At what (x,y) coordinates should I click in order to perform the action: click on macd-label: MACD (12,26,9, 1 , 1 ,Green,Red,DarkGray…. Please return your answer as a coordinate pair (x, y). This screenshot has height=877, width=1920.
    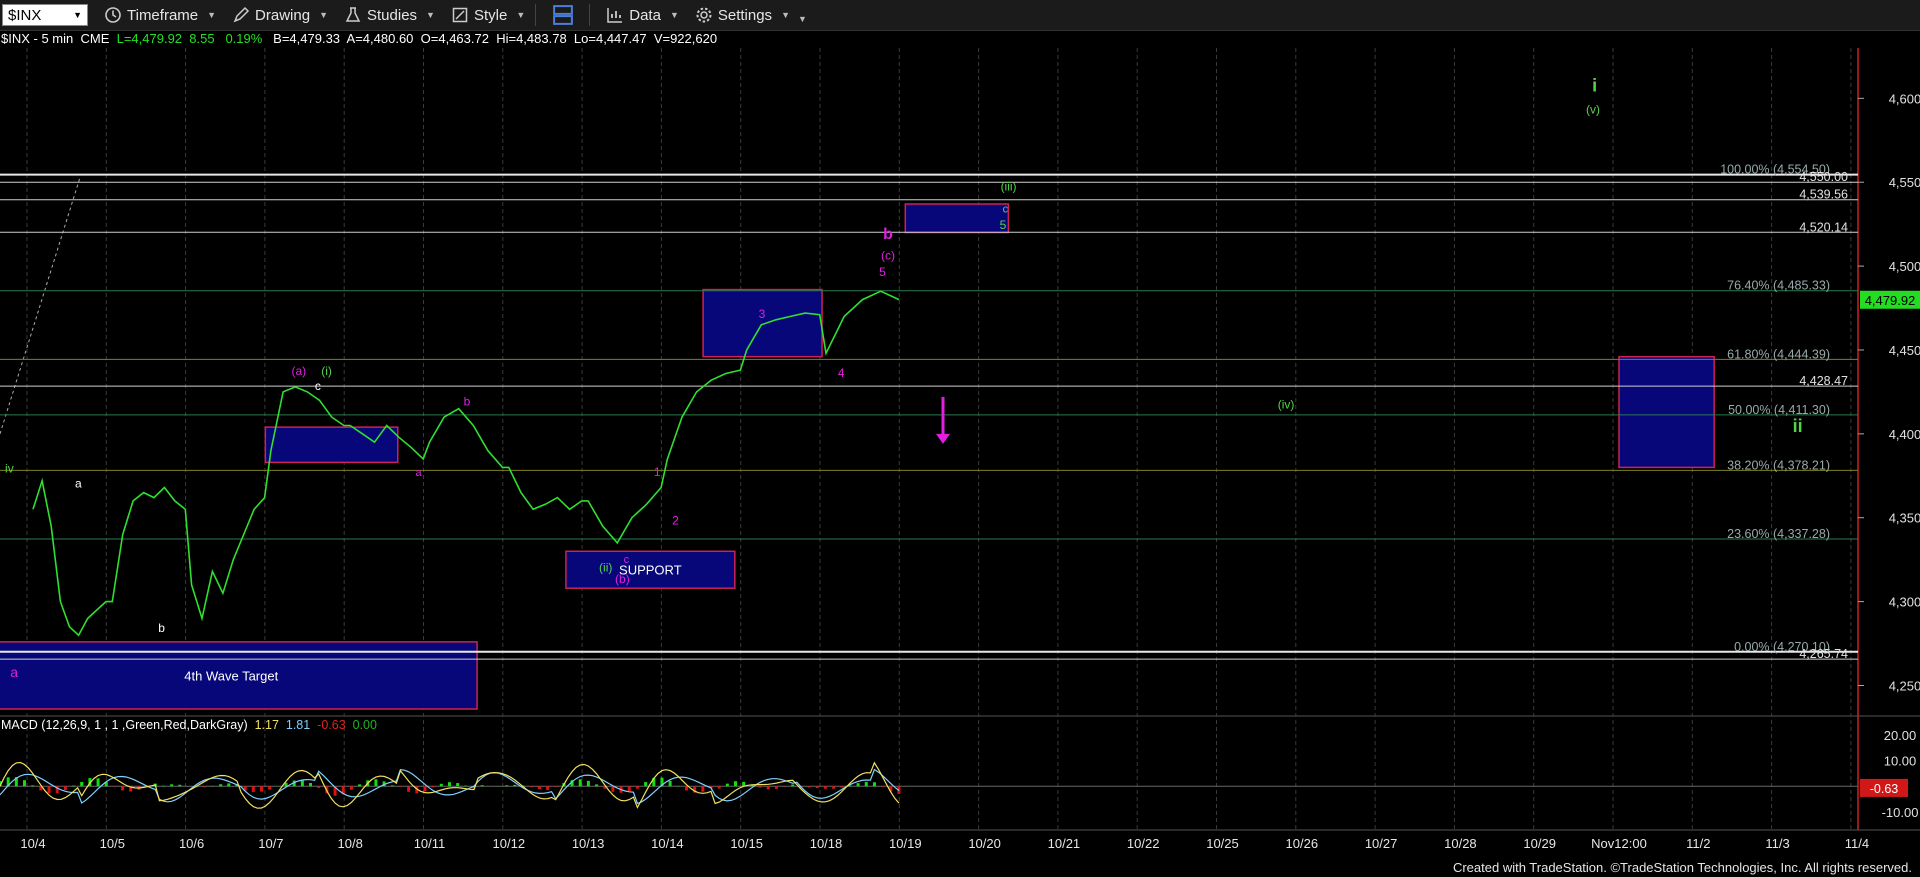
    Looking at the image, I should click on (124, 725).